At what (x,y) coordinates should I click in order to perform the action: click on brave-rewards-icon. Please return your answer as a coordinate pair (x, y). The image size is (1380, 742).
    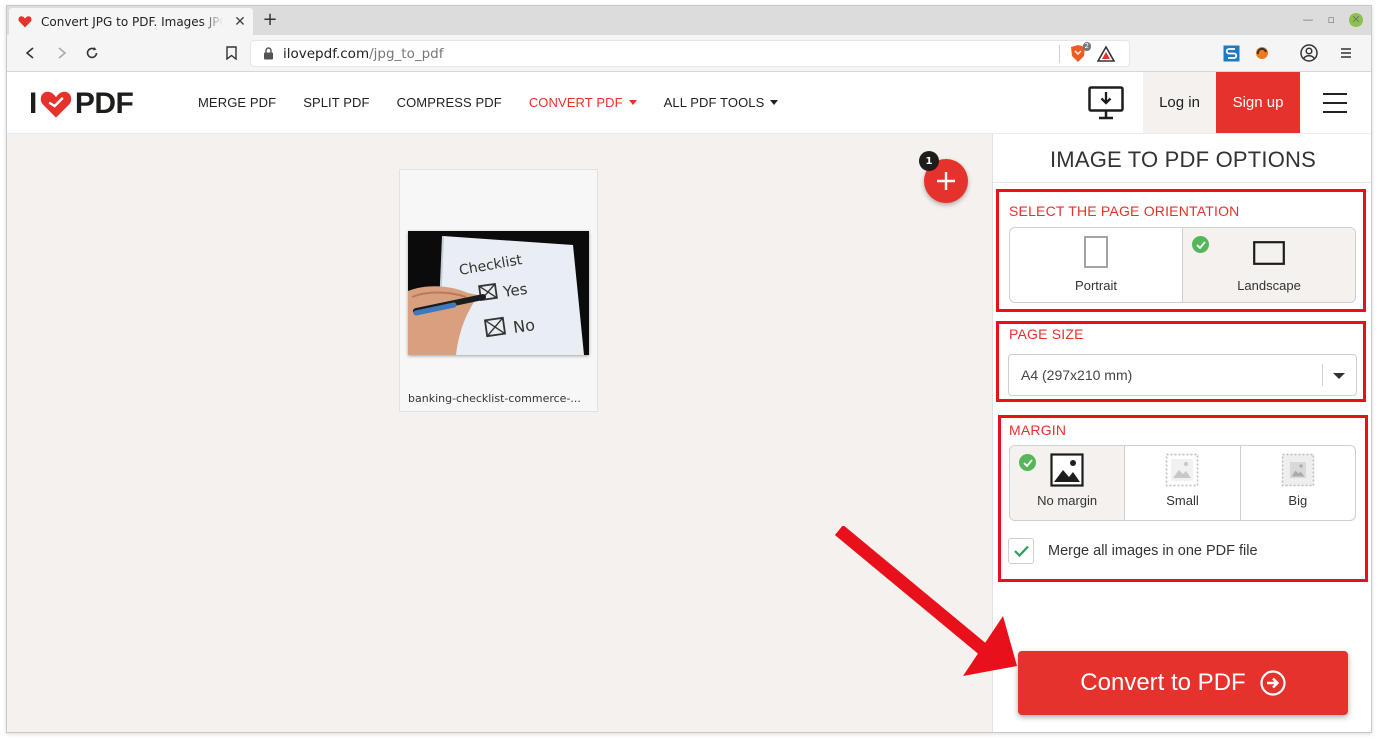
    Looking at the image, I should click on (1106, 53).